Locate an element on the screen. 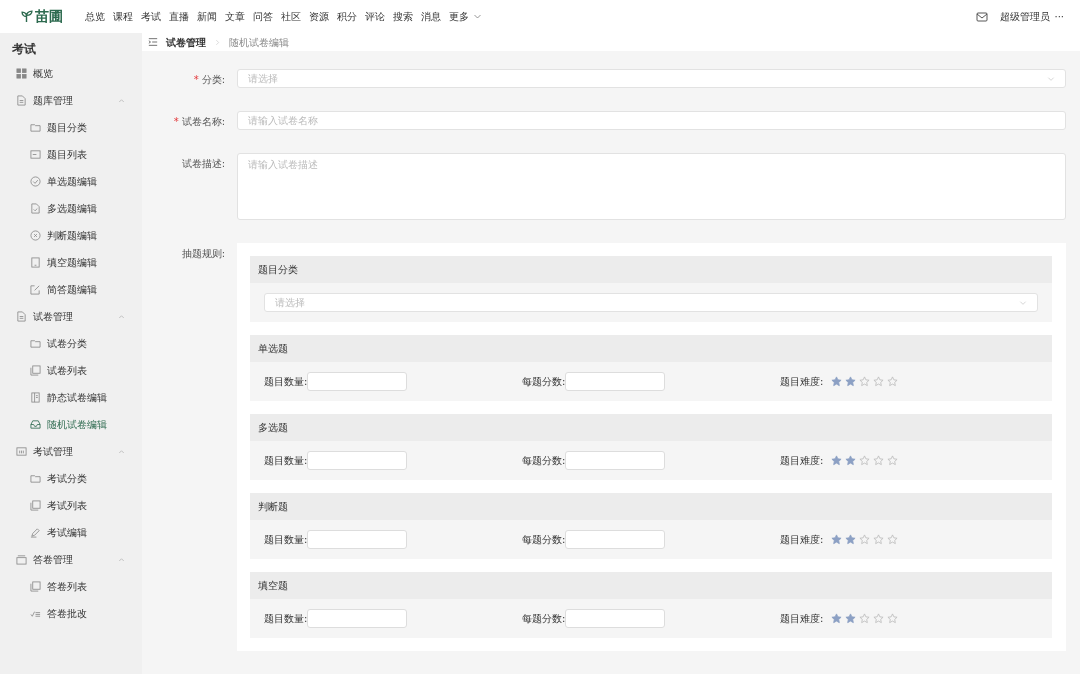 The image size is (1080, 674). sidebar-item: 试卷列表 is located at coordinates (71, 370).